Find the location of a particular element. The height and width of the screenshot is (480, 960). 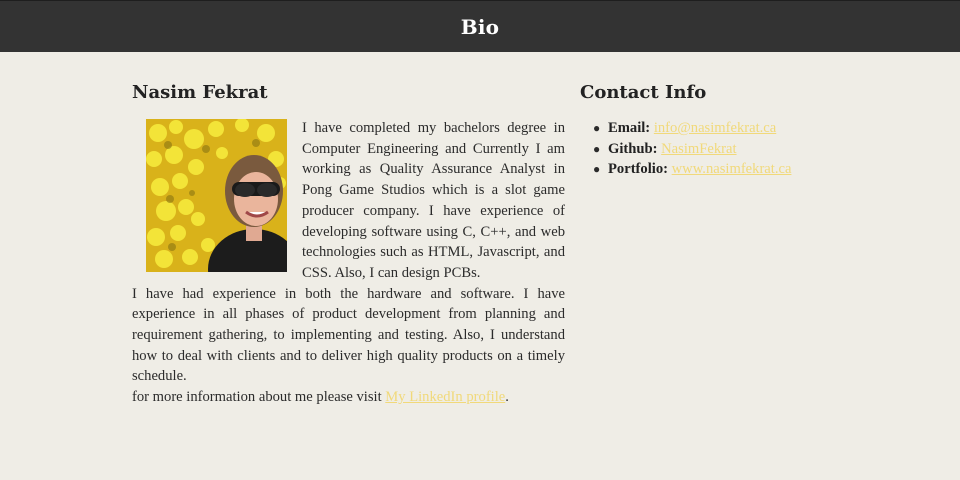

bio-name-heading: Nasim Fekrat is located at coordinates (200, 92).